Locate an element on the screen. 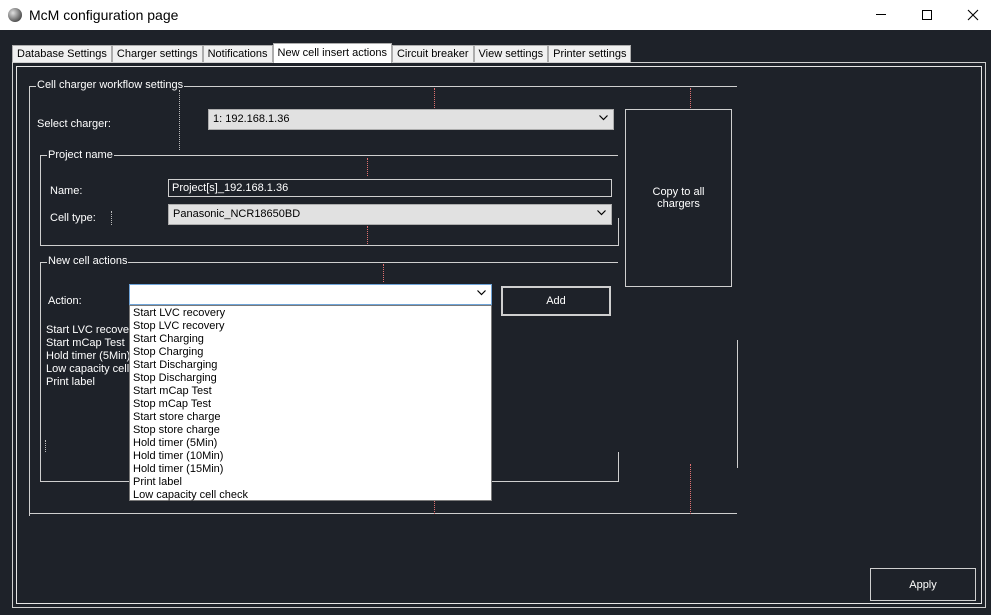 Image resolution: width=991 pixels, height=615 pixels. dropdown-option: Hold timer (5Min) is located at coordinates (310, 443).